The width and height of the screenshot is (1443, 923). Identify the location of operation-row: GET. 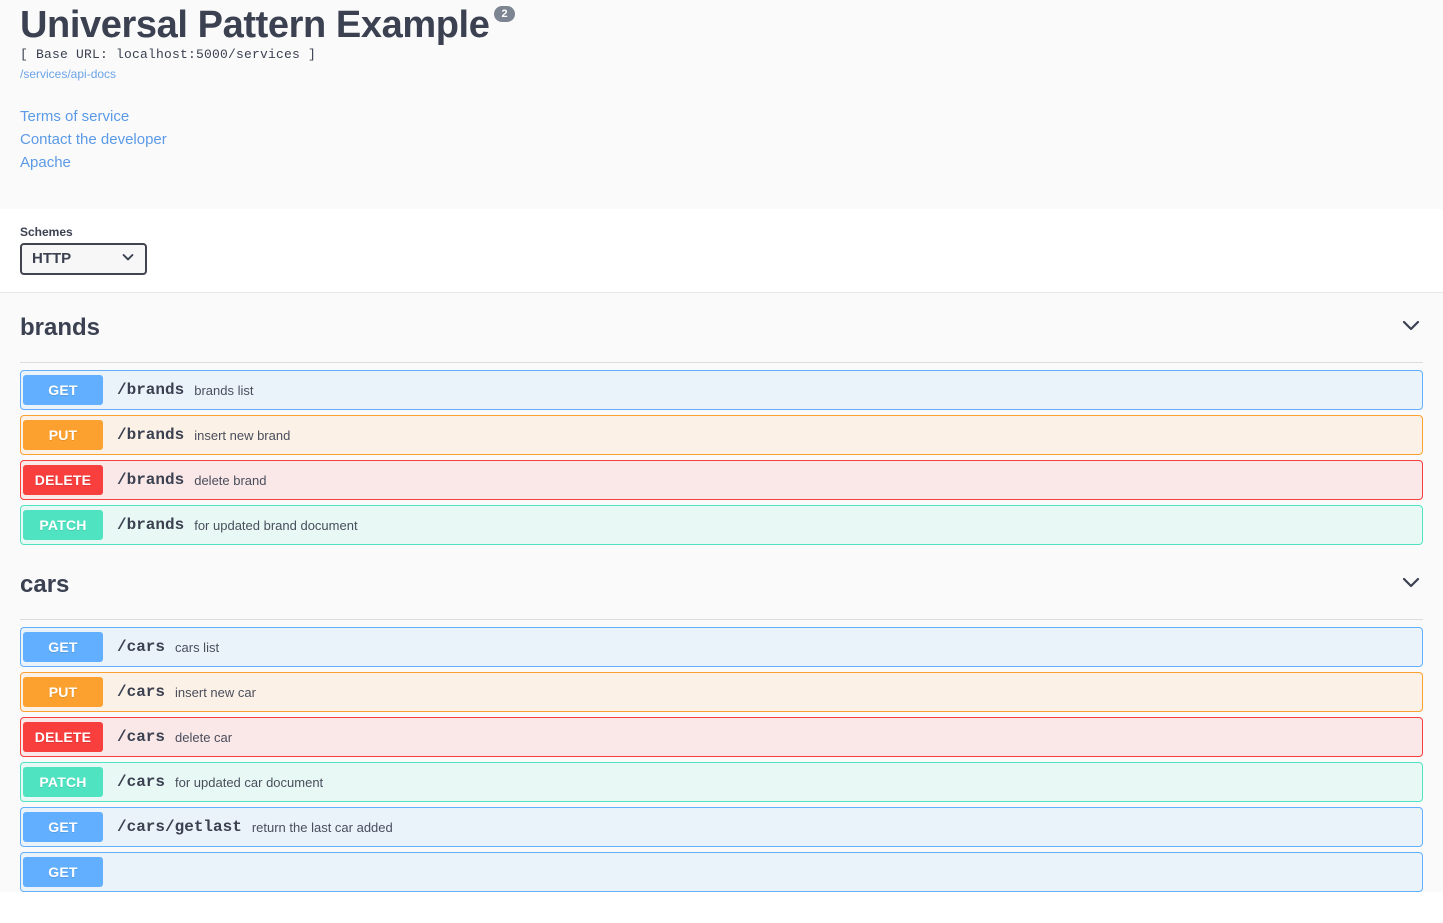
(721, 872).